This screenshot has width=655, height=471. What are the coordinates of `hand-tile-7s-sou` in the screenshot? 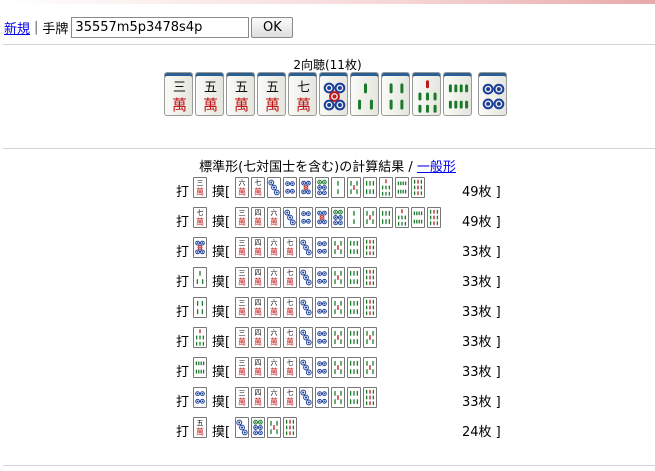 It's located at (426, 94).